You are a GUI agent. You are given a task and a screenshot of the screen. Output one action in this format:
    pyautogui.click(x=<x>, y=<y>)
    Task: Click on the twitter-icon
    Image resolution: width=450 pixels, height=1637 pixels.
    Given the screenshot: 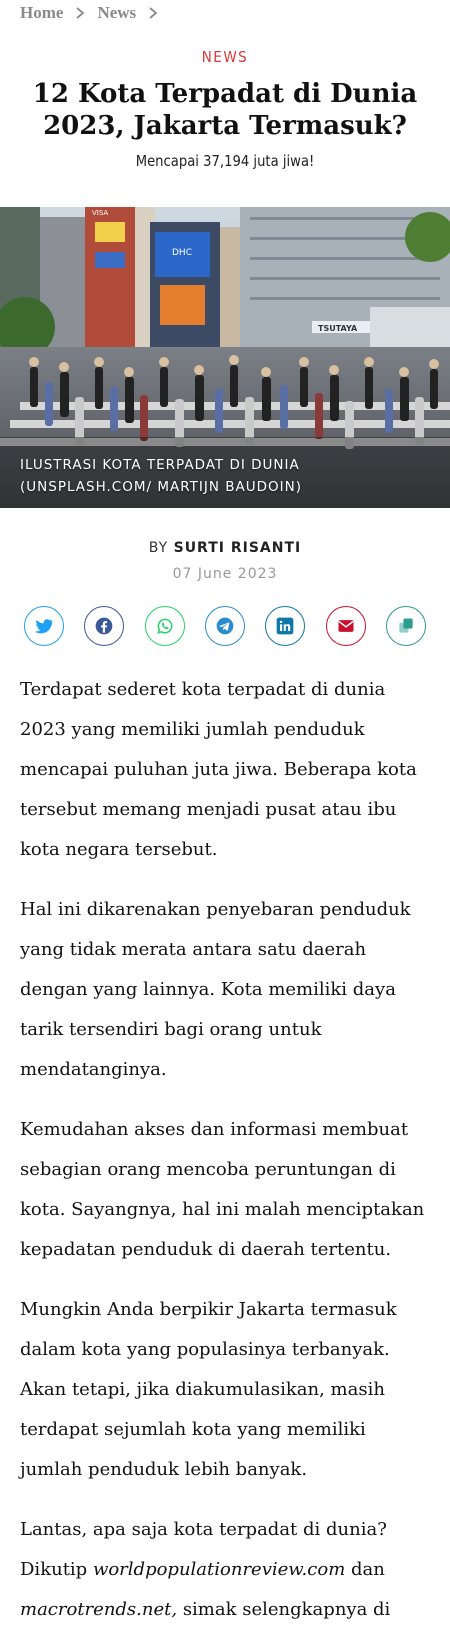 What is the action you would take?
    pyautogui.click(x=44, y=626)
    